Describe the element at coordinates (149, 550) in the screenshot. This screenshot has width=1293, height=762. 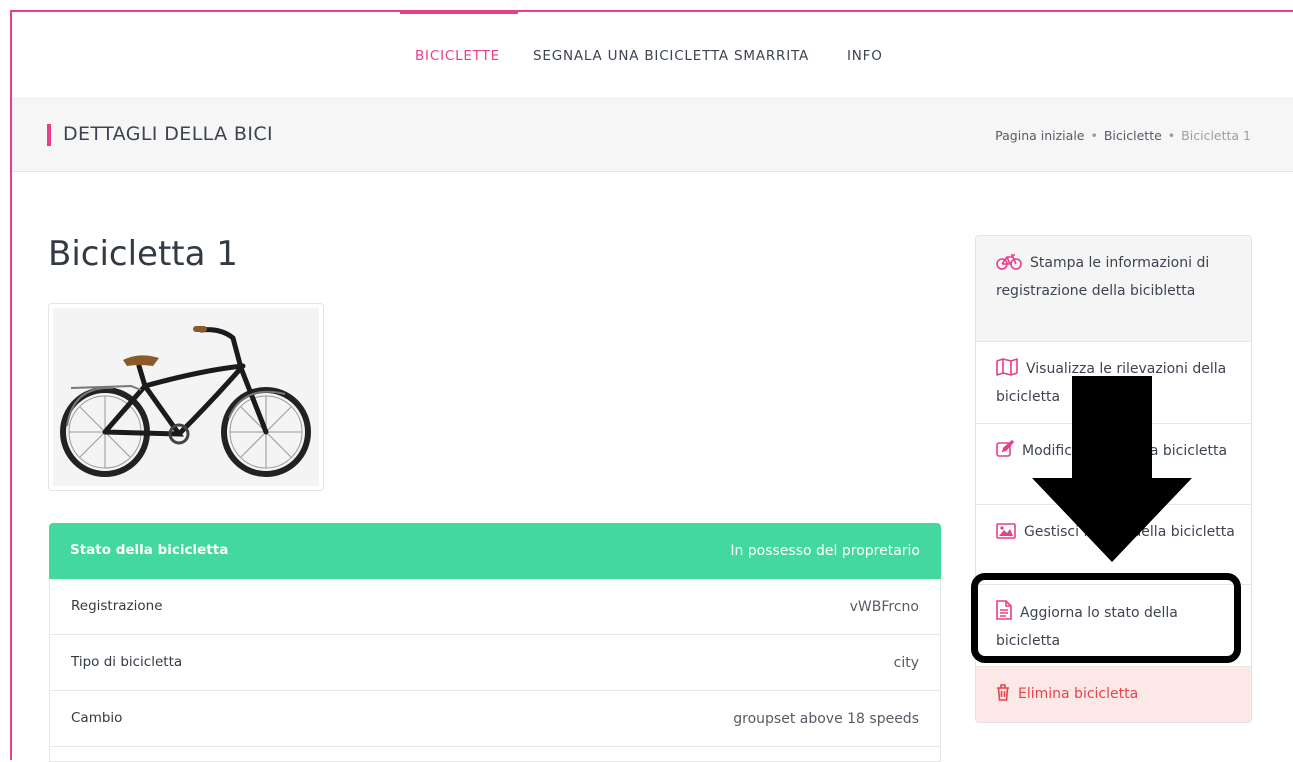
I see `status-label: Stato della bicicletta` at that location.